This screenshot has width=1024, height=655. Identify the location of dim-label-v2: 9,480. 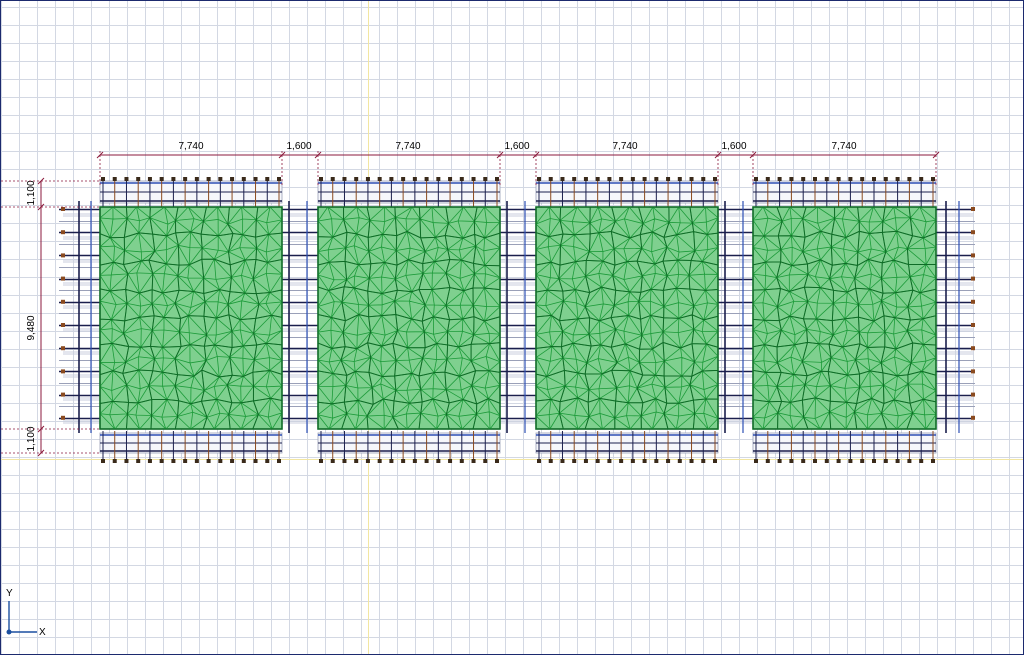
(31, 327).